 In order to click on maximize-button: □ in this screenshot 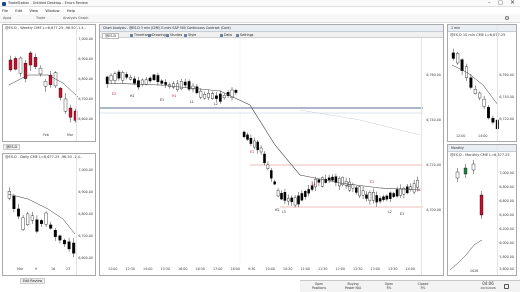, I will do `click(500, 3)`.